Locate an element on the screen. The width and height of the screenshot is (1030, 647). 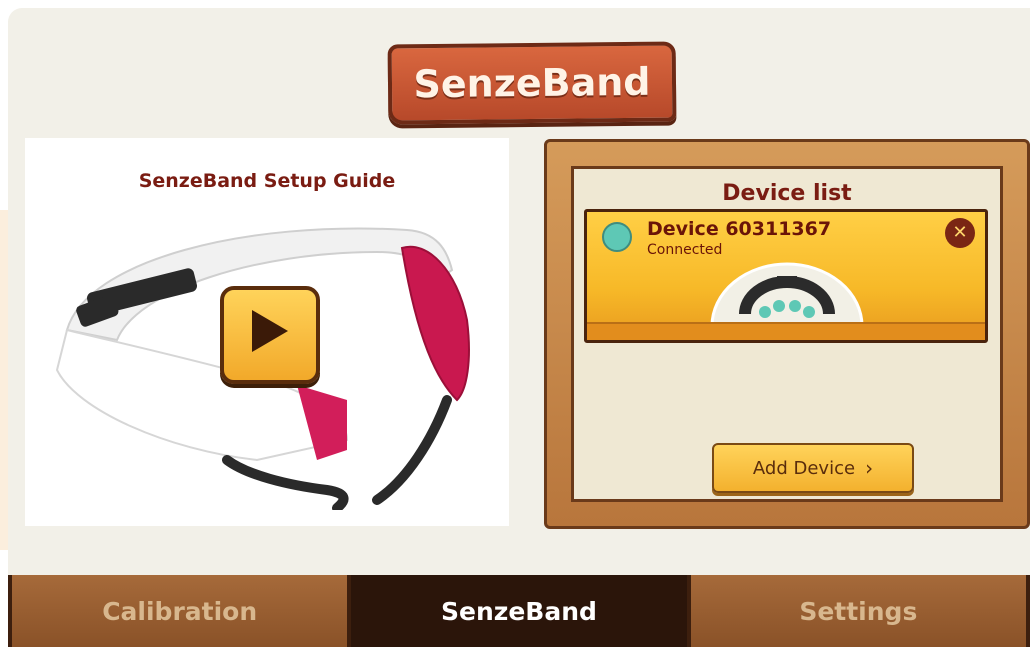
tab-label-settings: Settings is located at coordinates (858, 611).